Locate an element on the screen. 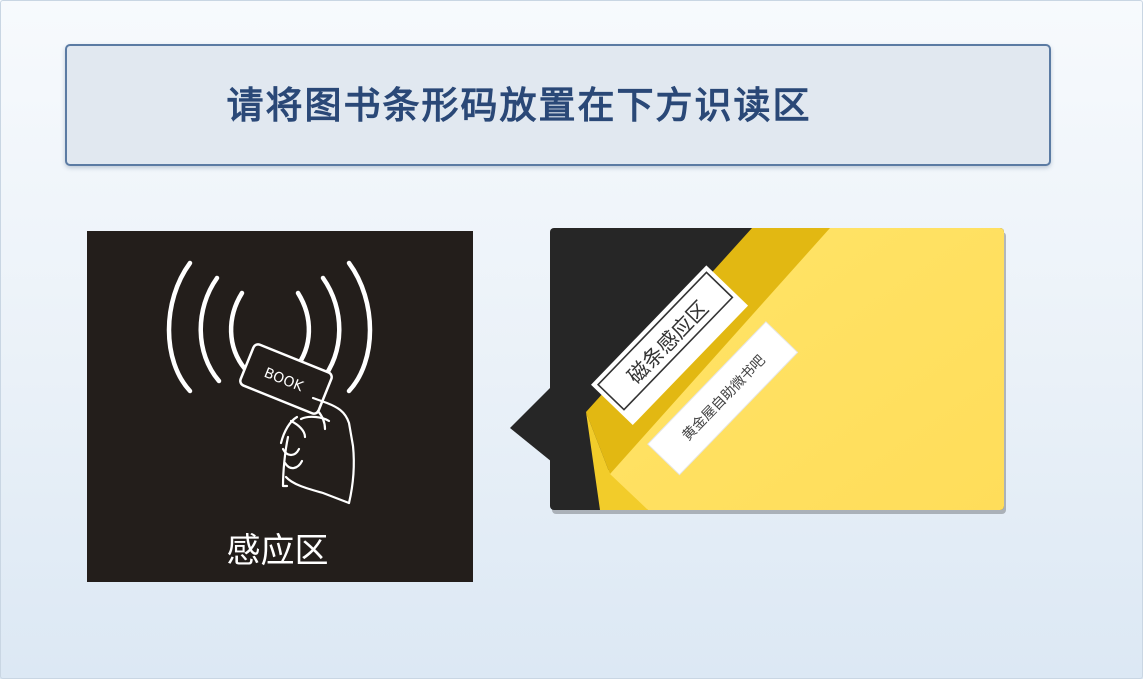 This screenshot has width=1143, height=679. instruction-text: 请将图书条形码放置在下方识读区 is located at coordinates (519, 105).